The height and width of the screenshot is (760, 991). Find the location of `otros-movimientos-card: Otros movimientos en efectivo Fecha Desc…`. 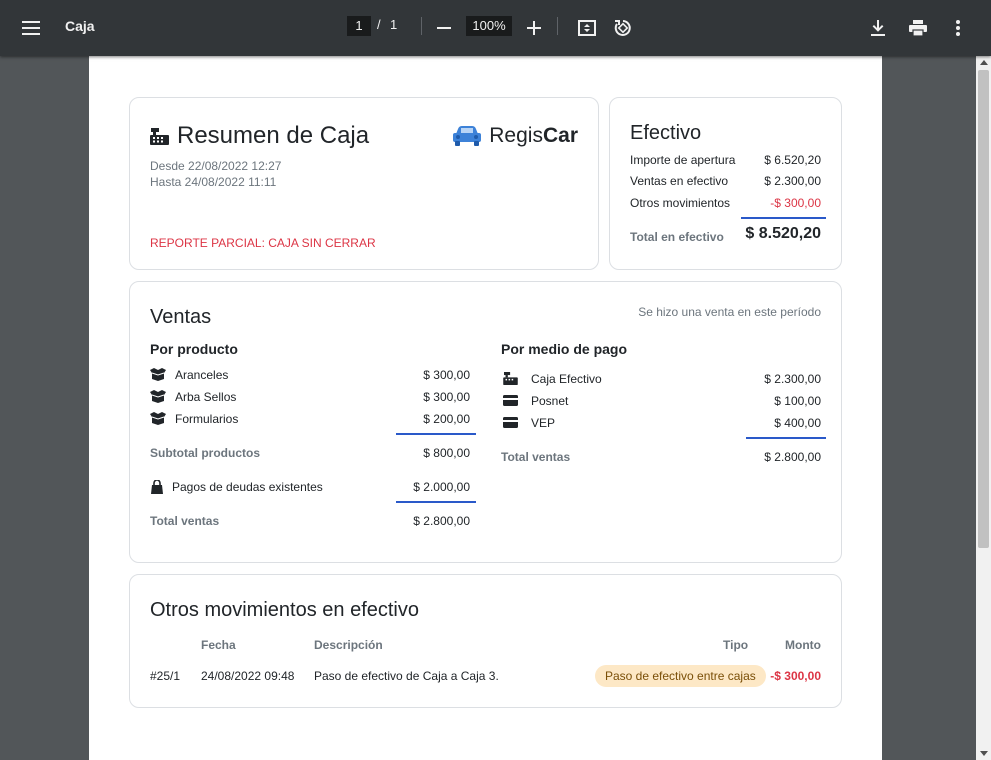

otros-movimientos-card: Otros movimientos en efectivo Fecha Desc… is located at coordinates (485, 641).